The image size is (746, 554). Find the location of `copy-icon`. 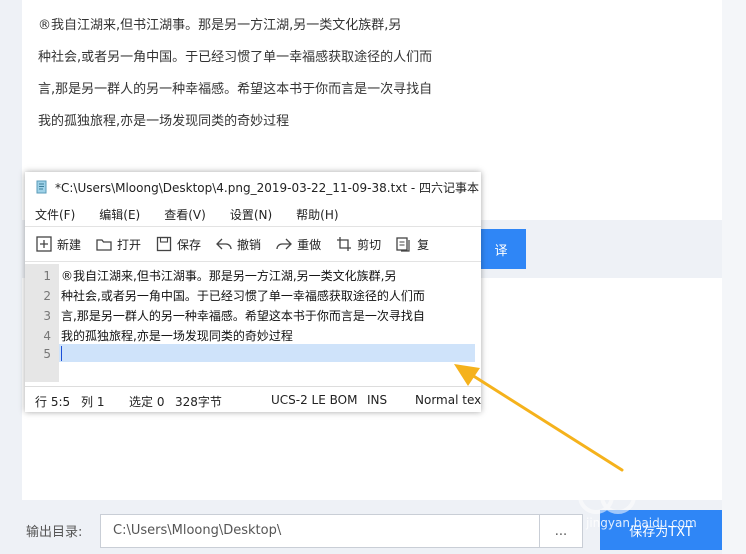

copy-icon is located at coordinates (403, 244).